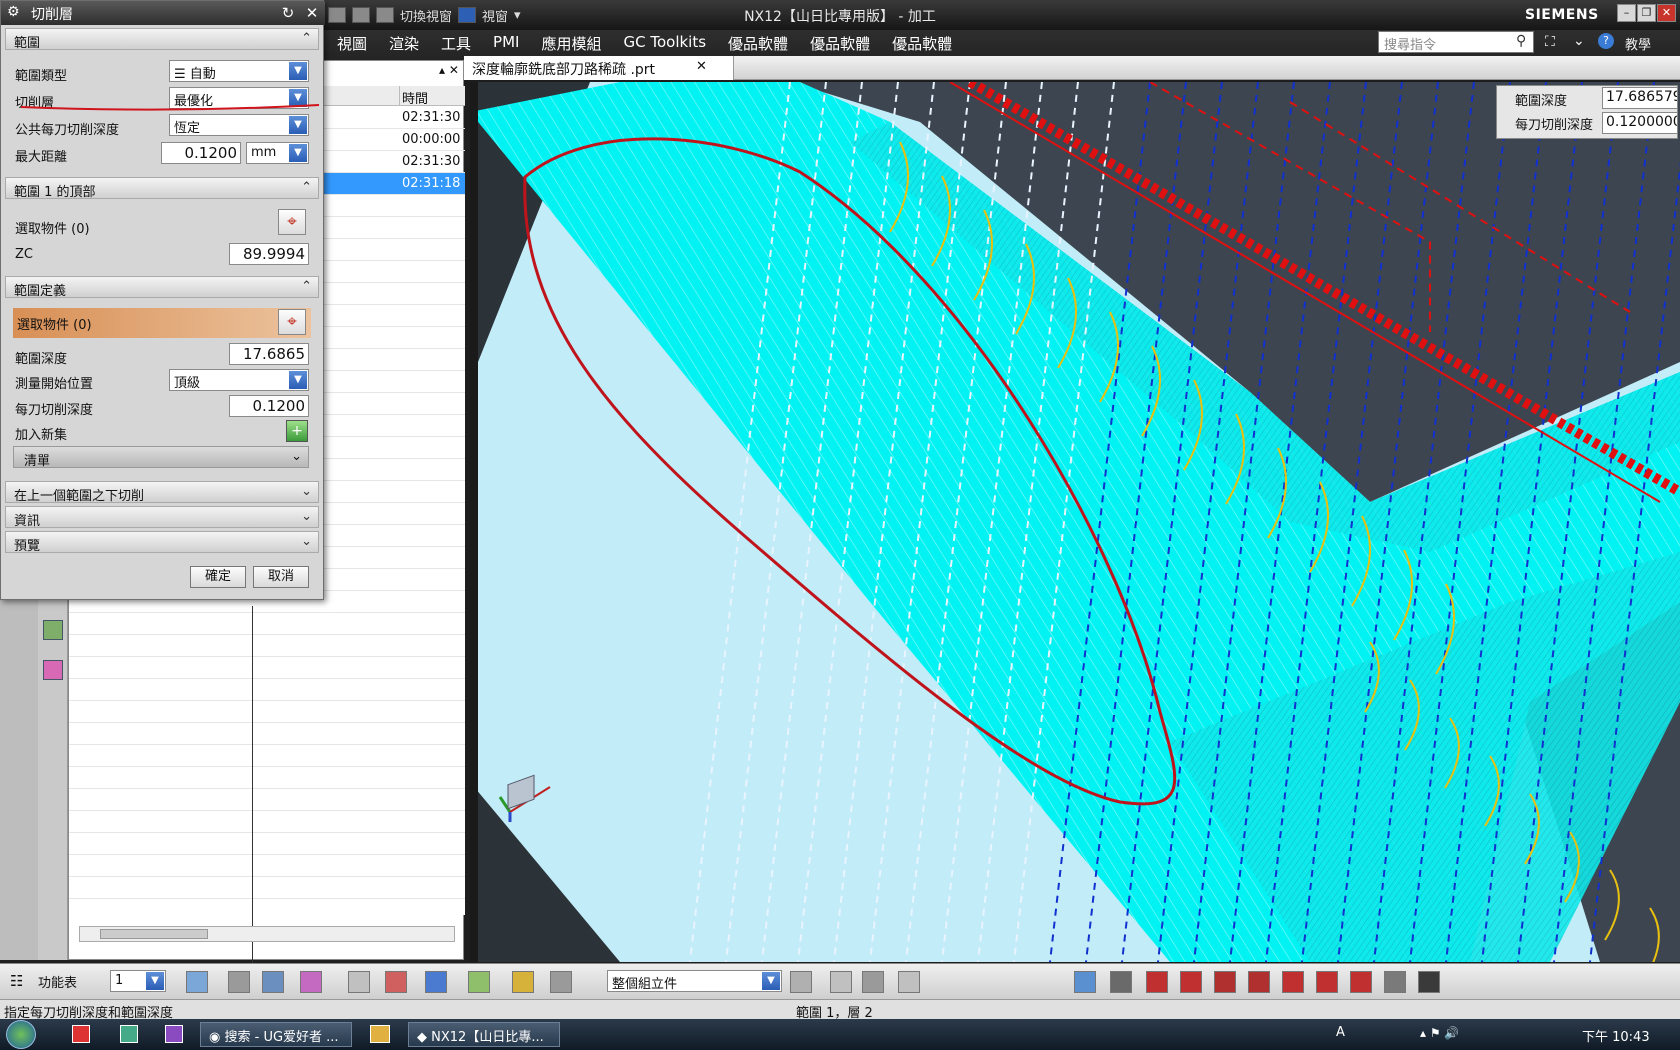 This screenshot has height=1050, width=1680. Describe the element at coordinates (218, 577) in the screenshot. I see `ok-button: 確定` at that location.